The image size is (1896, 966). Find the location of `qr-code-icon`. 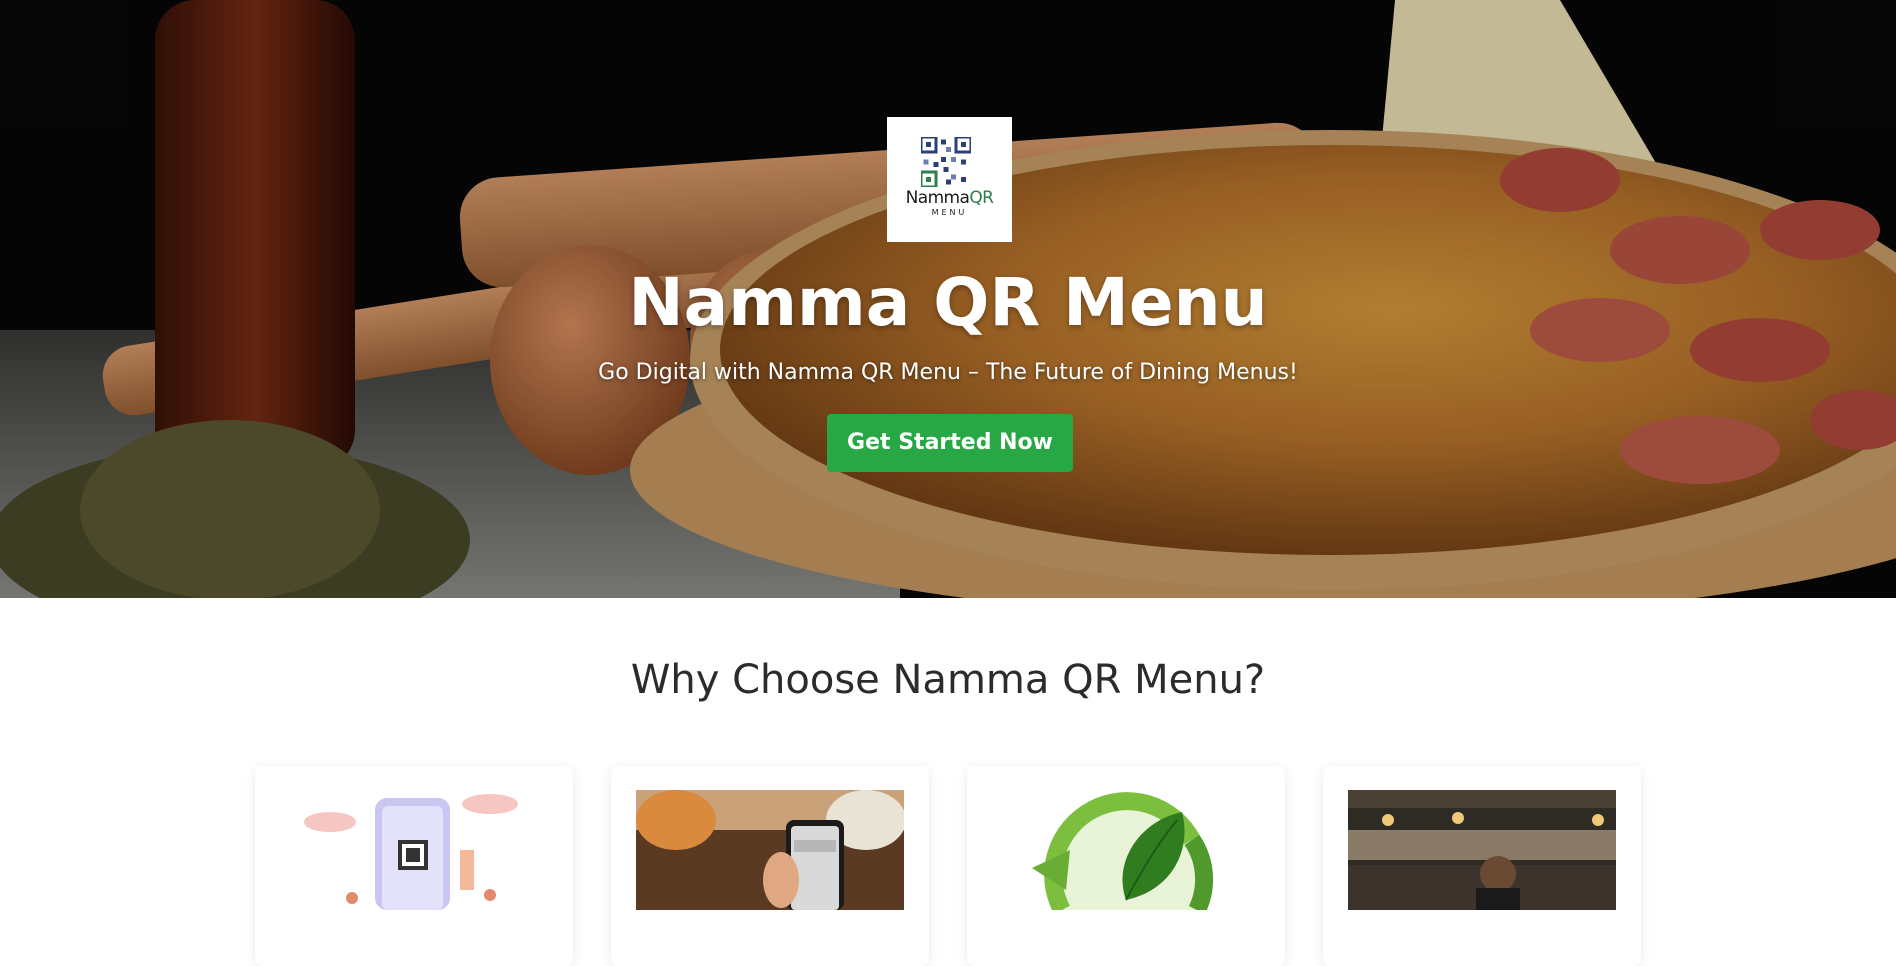

qr-code-icon is located at coordinates (946, 162).